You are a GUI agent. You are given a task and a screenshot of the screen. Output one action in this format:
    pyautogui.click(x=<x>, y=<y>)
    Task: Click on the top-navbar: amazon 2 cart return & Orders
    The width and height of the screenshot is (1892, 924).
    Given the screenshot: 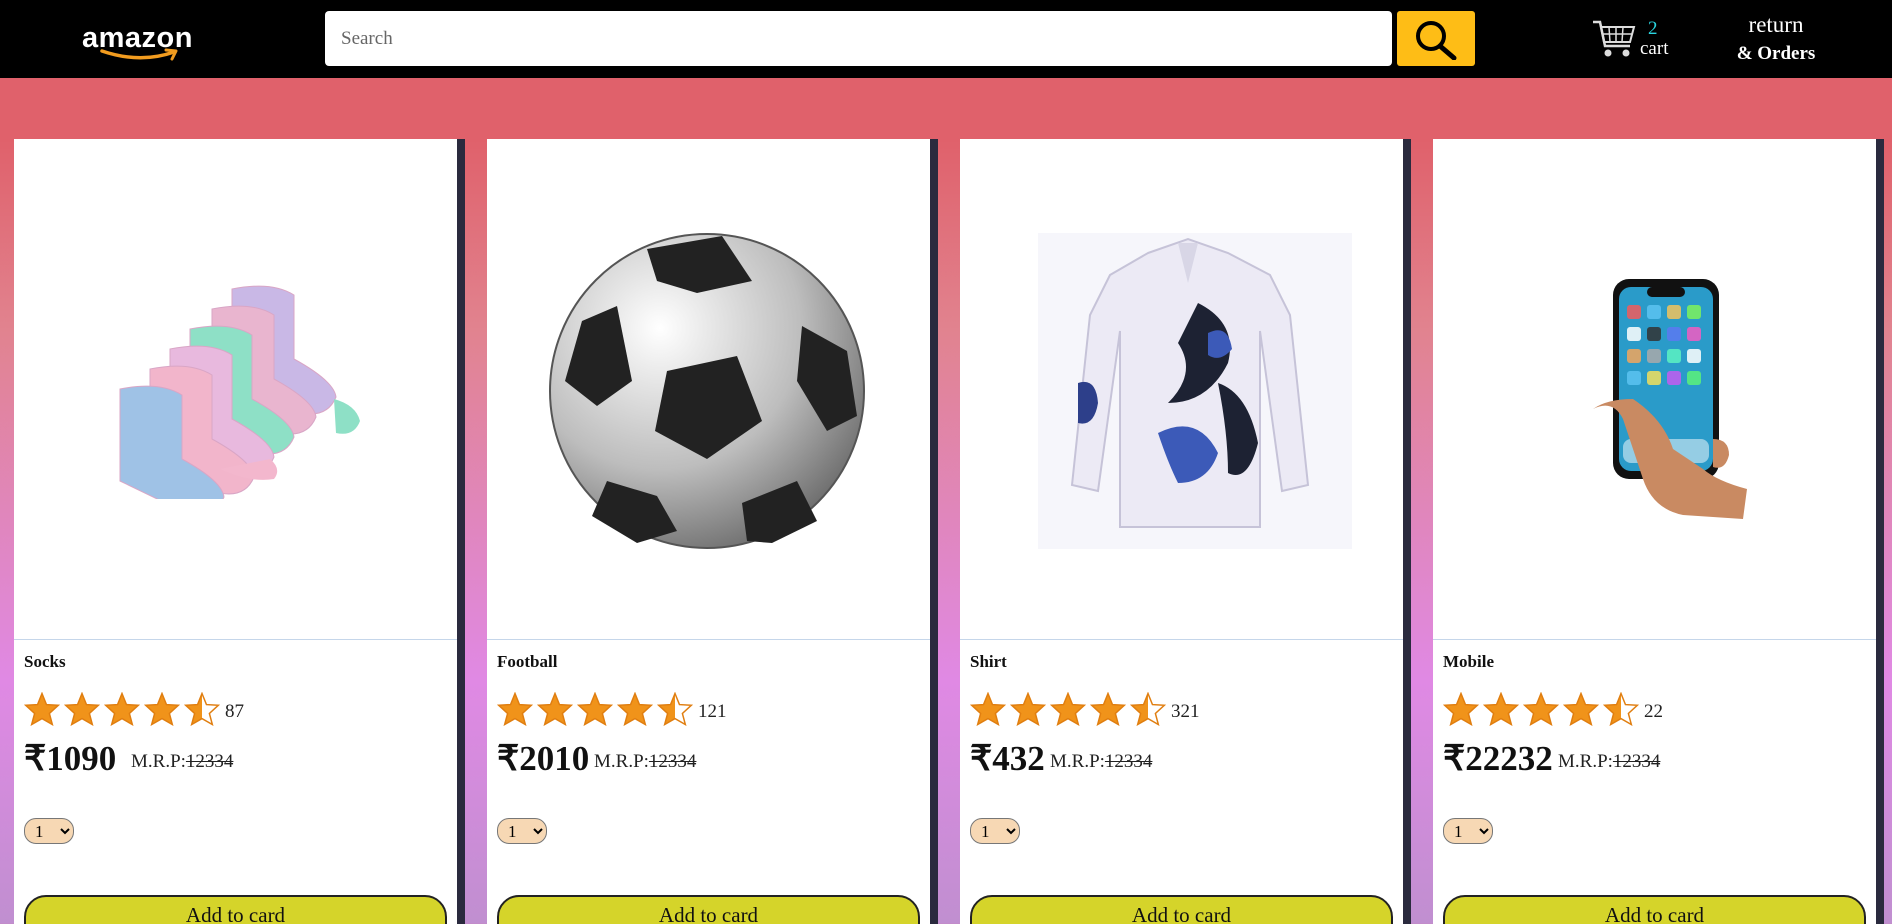 What is the action you would take?
    pyautogui.click(x=946, y=39)
    